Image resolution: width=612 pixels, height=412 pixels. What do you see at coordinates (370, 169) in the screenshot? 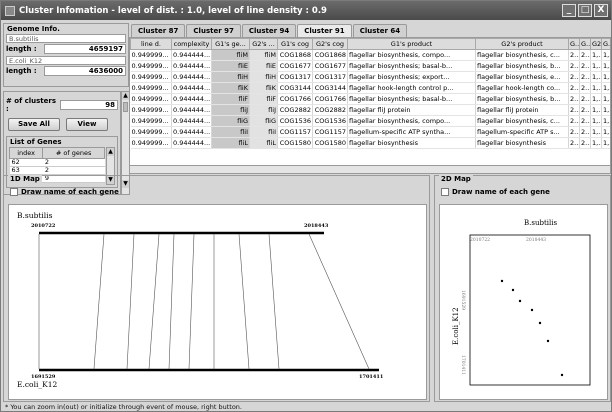
I see `table-horizontal-scrollbar` at bounding box center [370, 169].